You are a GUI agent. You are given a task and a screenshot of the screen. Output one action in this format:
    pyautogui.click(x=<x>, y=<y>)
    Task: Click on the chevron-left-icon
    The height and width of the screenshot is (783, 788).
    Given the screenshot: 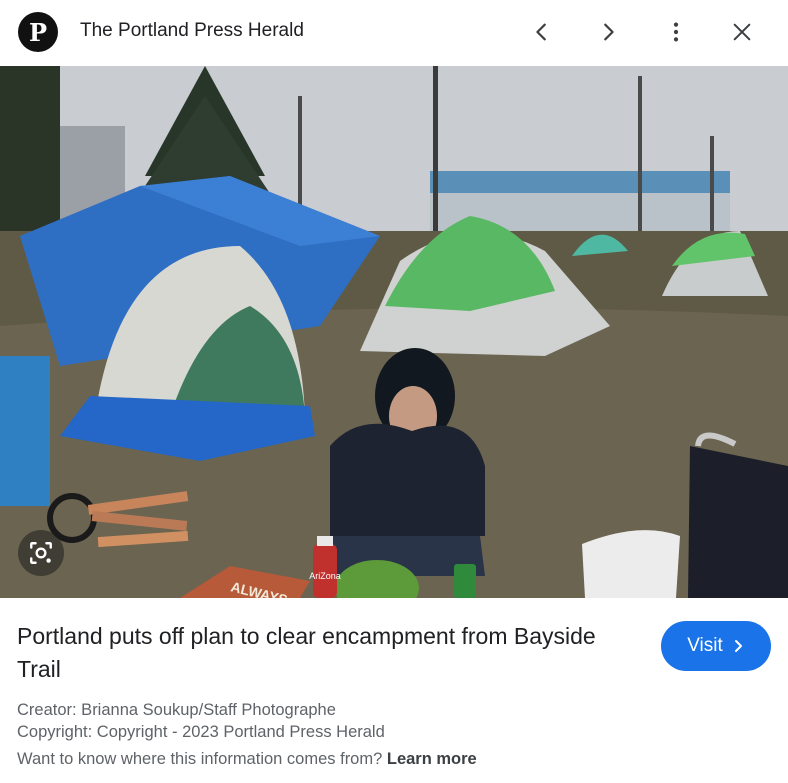 What is the action you would take?
    pyautogui.click(x=541, y=32)
    